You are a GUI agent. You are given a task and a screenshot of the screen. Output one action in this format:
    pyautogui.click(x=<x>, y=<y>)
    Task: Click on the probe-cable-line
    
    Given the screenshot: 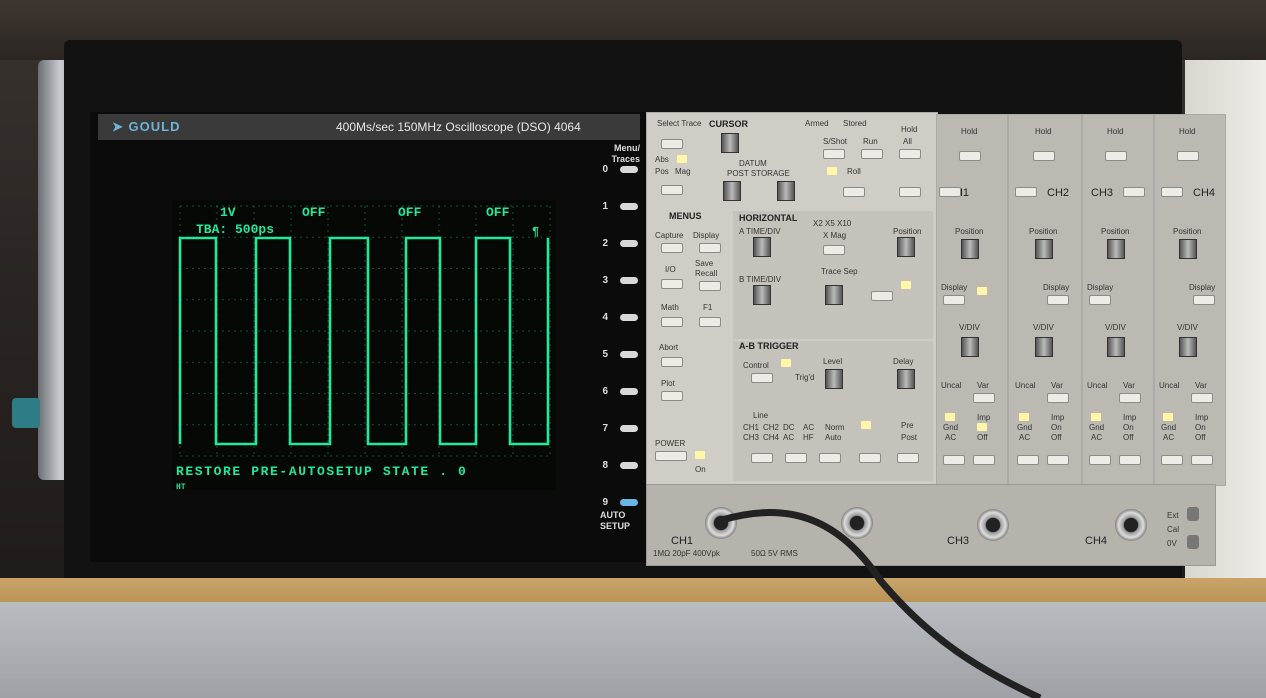 What is the action you would take?
    pyautogui.click(x=881, y=603)
    